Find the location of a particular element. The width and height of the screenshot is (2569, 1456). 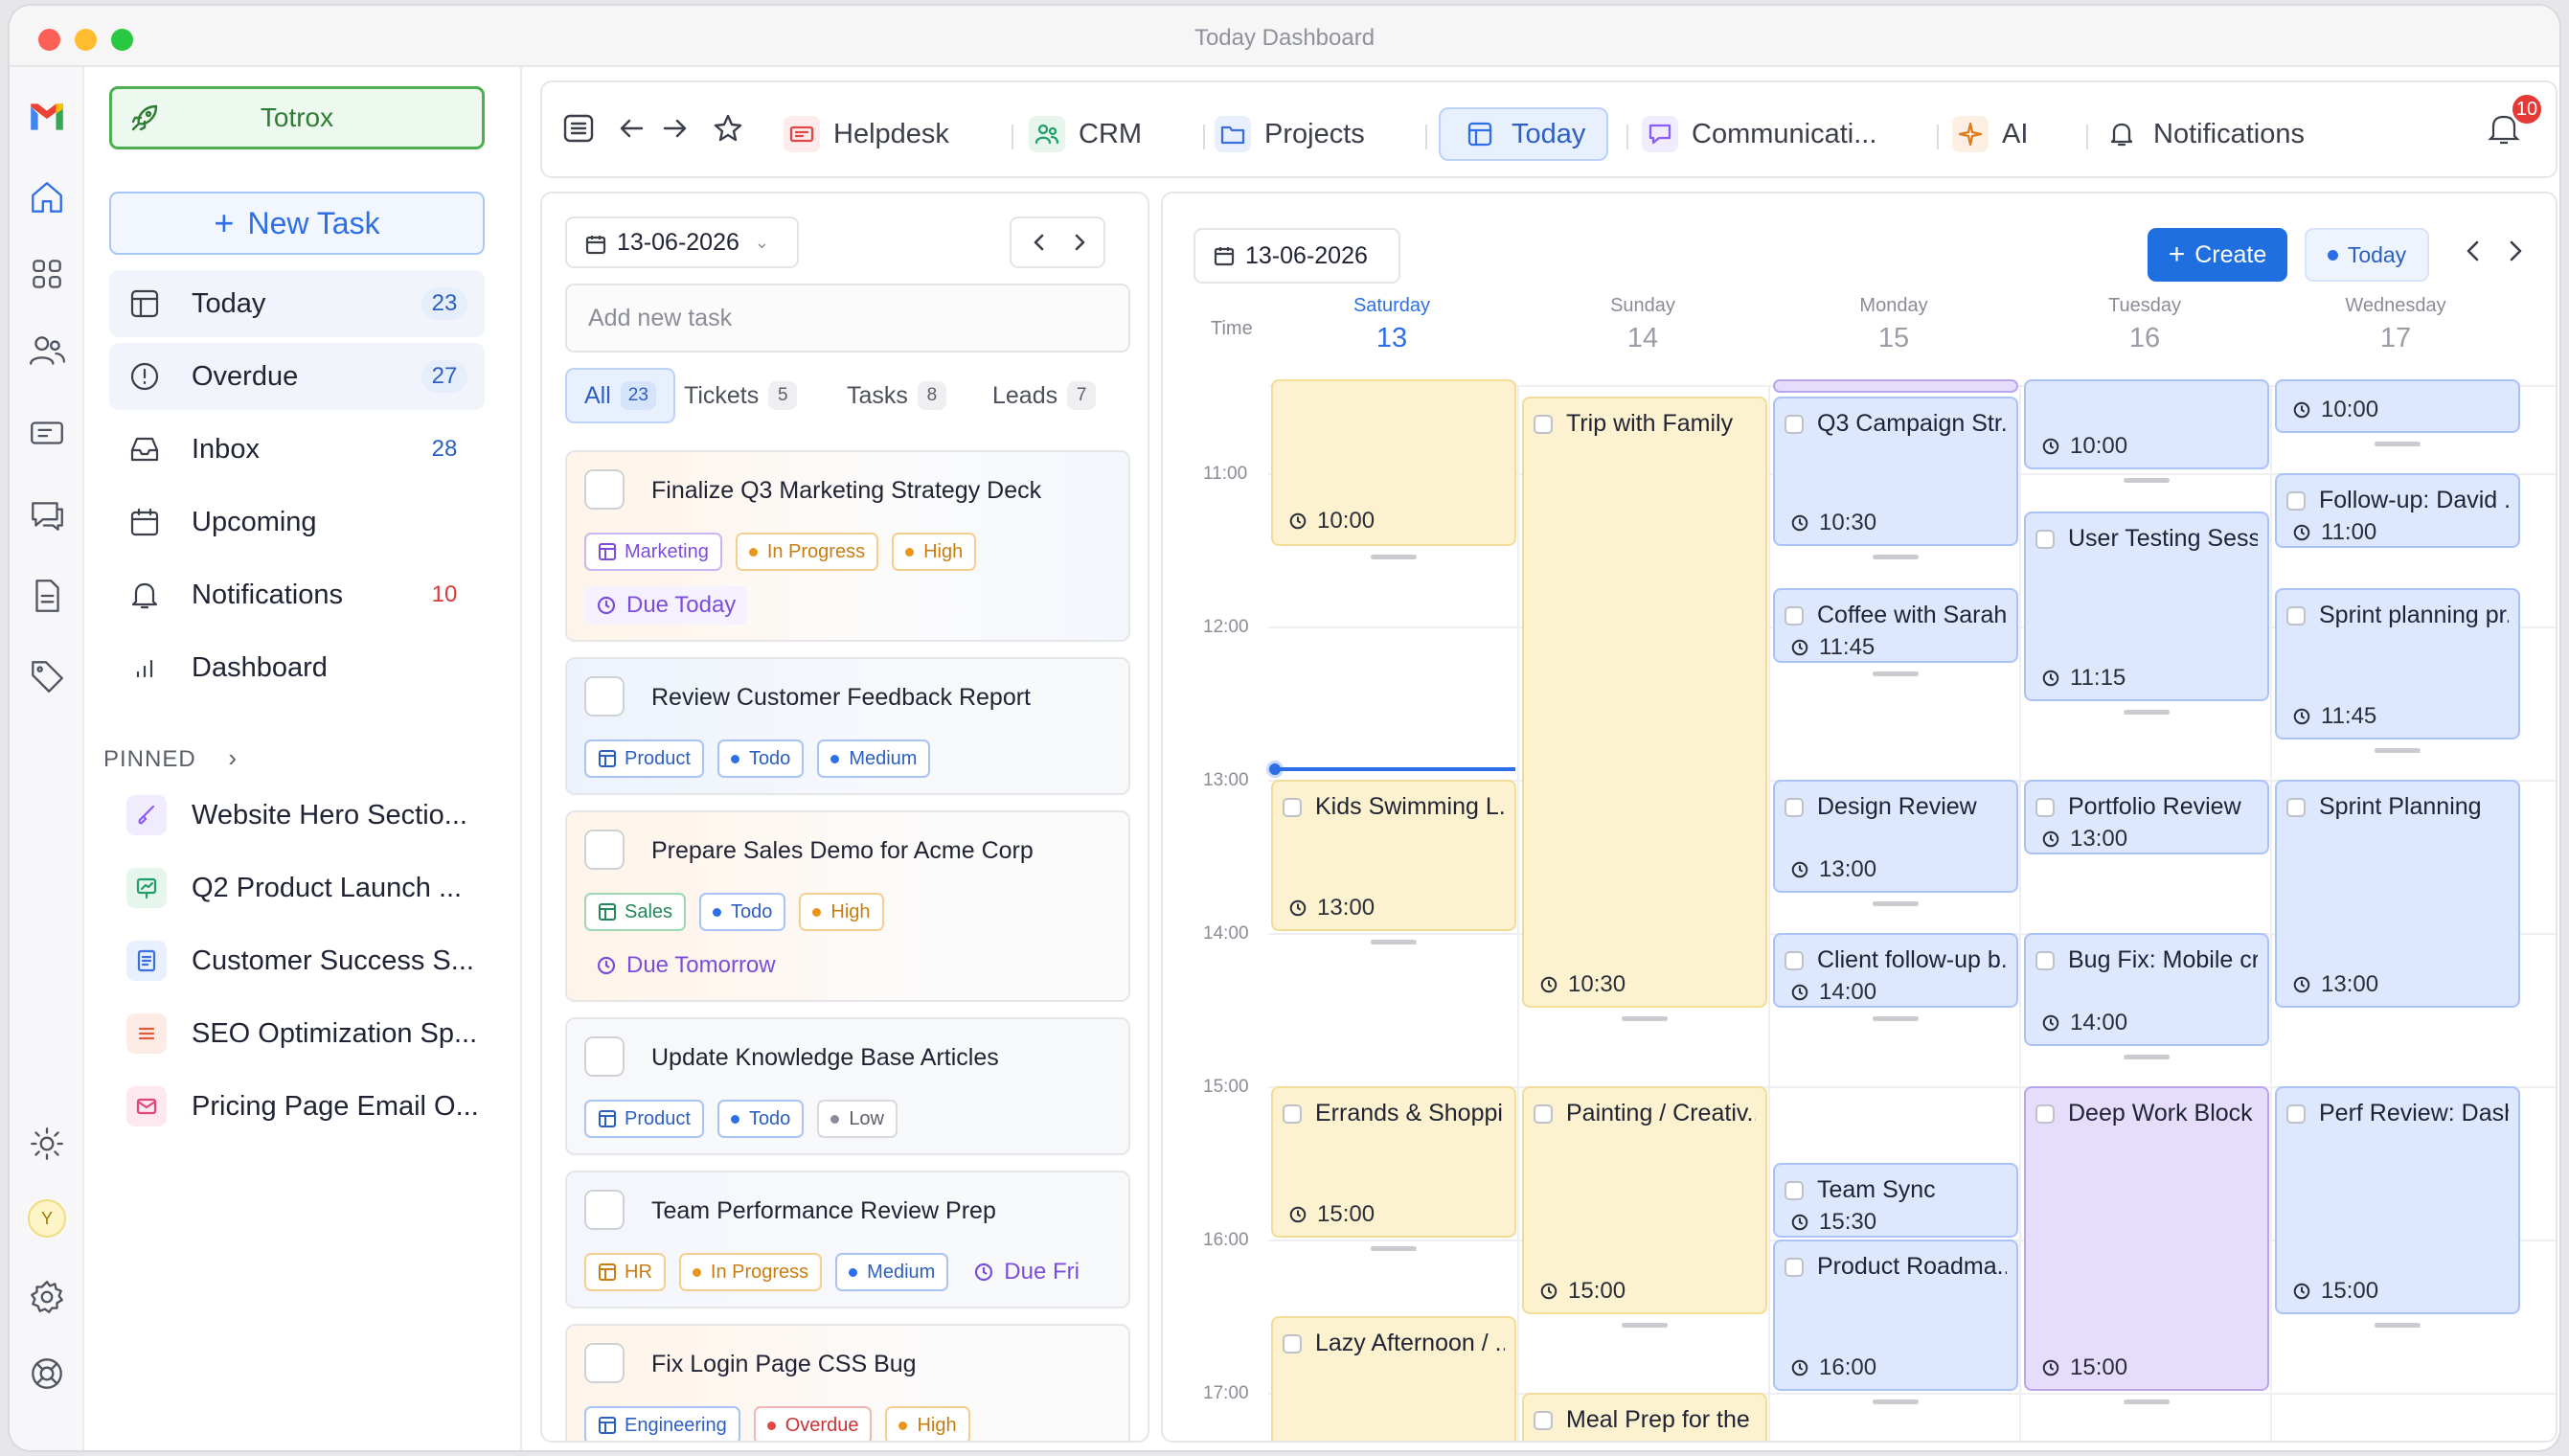

calendar-event: Kids Swimming L... 13:00 is located at coordinates (1393, 862).